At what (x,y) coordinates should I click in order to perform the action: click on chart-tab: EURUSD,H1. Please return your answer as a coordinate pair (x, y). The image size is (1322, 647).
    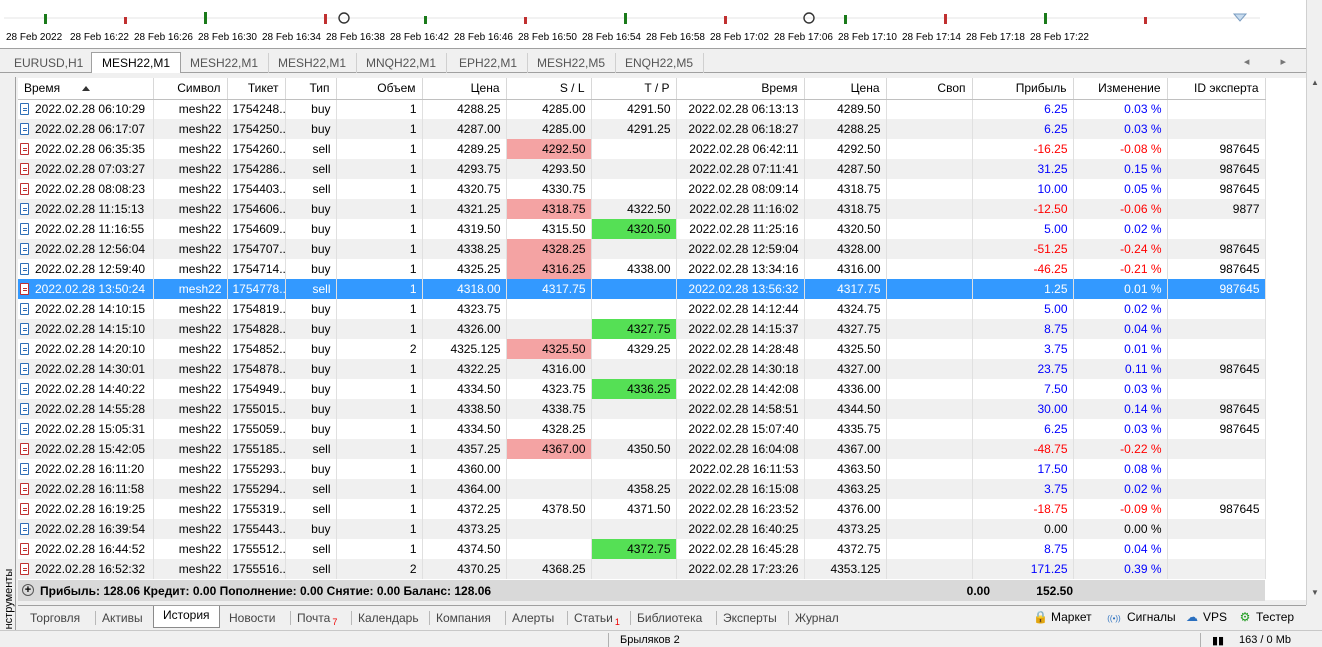
    Looking at the image, I should click on (49, 63).